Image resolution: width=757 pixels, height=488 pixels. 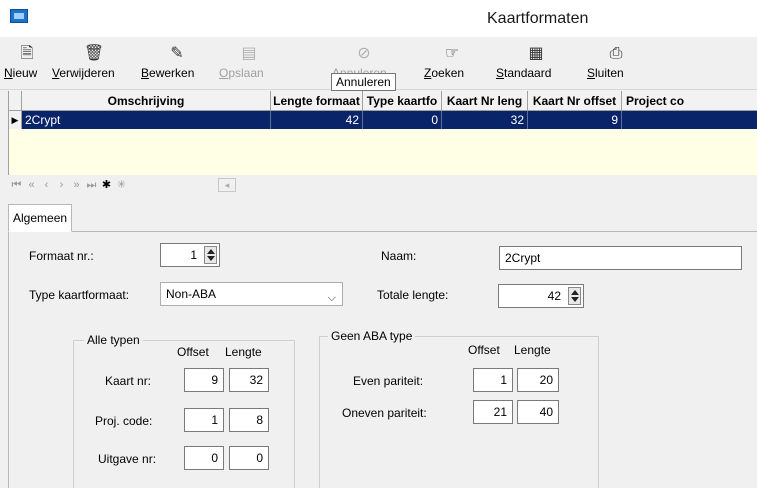 What do you see at coordinates (317, 120) in the screenshot?
I see `cell-lengte: 42` at bounding box center [317, 120].